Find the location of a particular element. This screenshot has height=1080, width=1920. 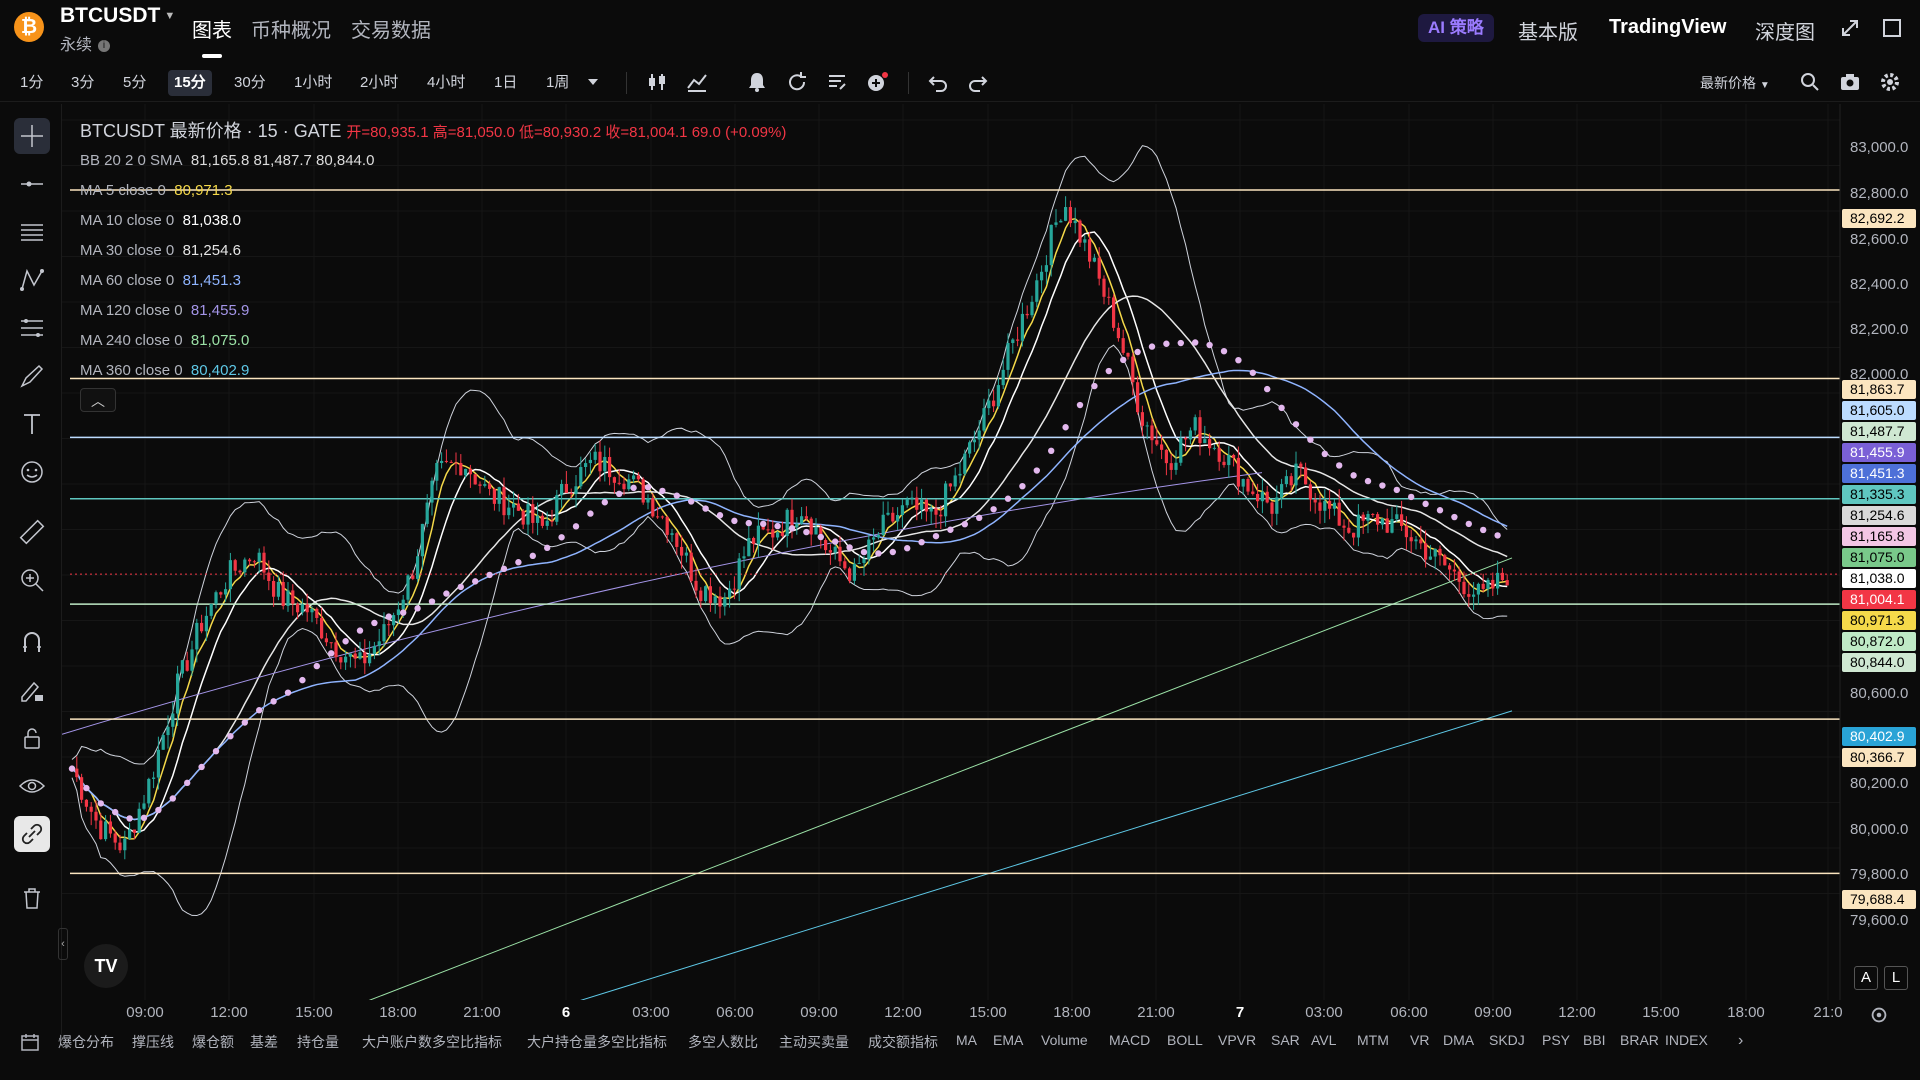

indicator-tab: 爆仓额 is located at coordinates (213, 1042).